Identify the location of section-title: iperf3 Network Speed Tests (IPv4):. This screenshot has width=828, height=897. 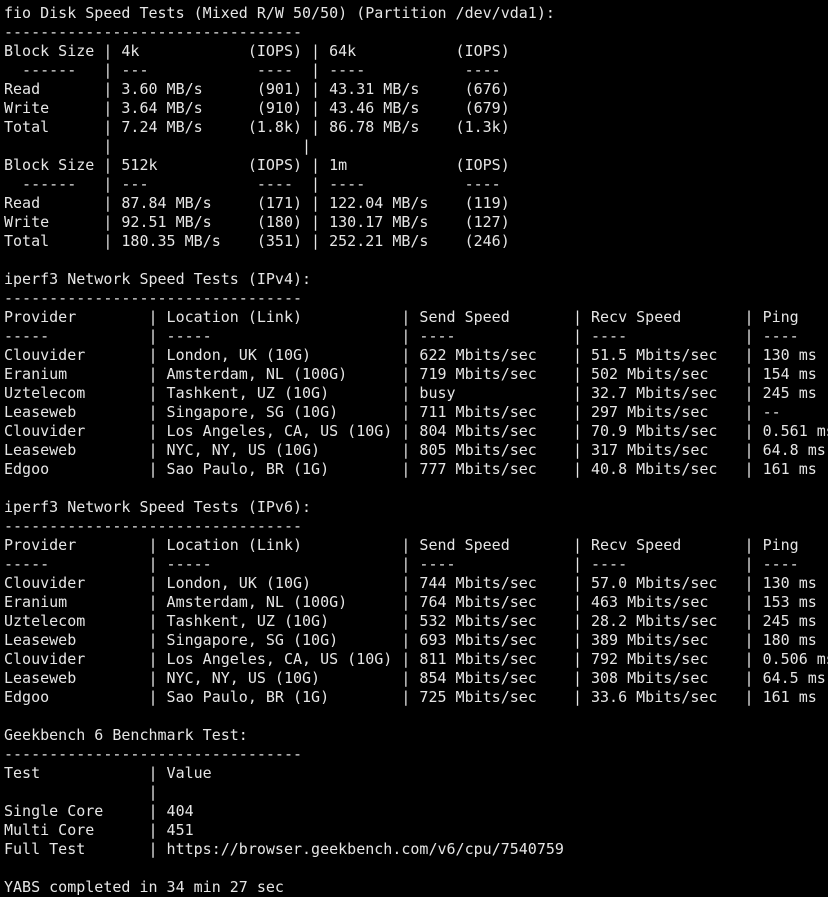
(158, 279).